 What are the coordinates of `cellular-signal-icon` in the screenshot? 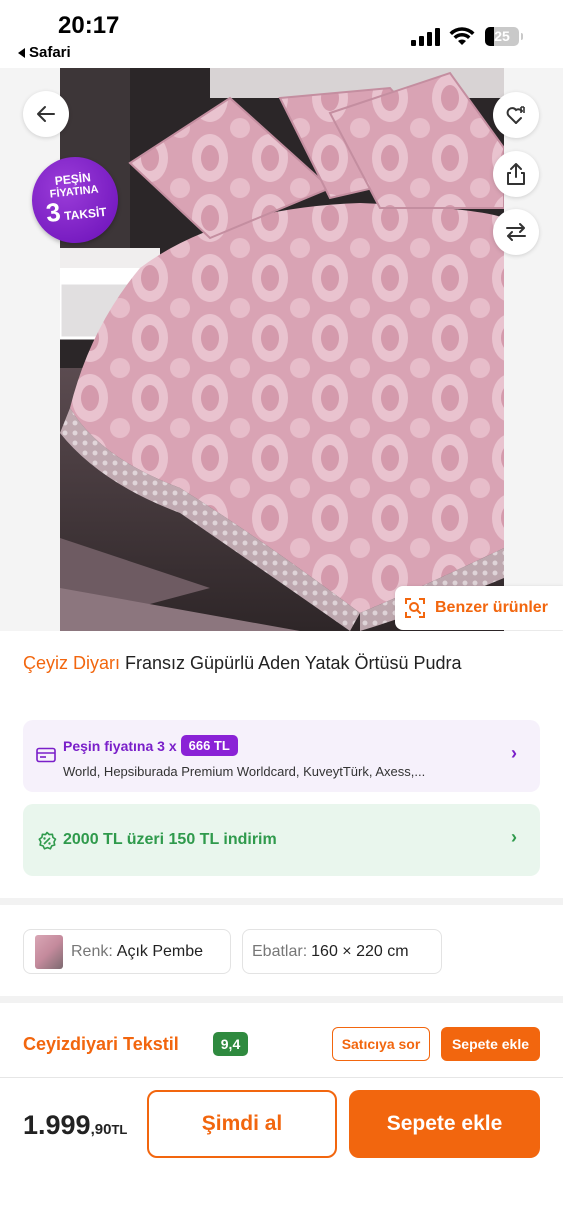 It's located at (425, 37).